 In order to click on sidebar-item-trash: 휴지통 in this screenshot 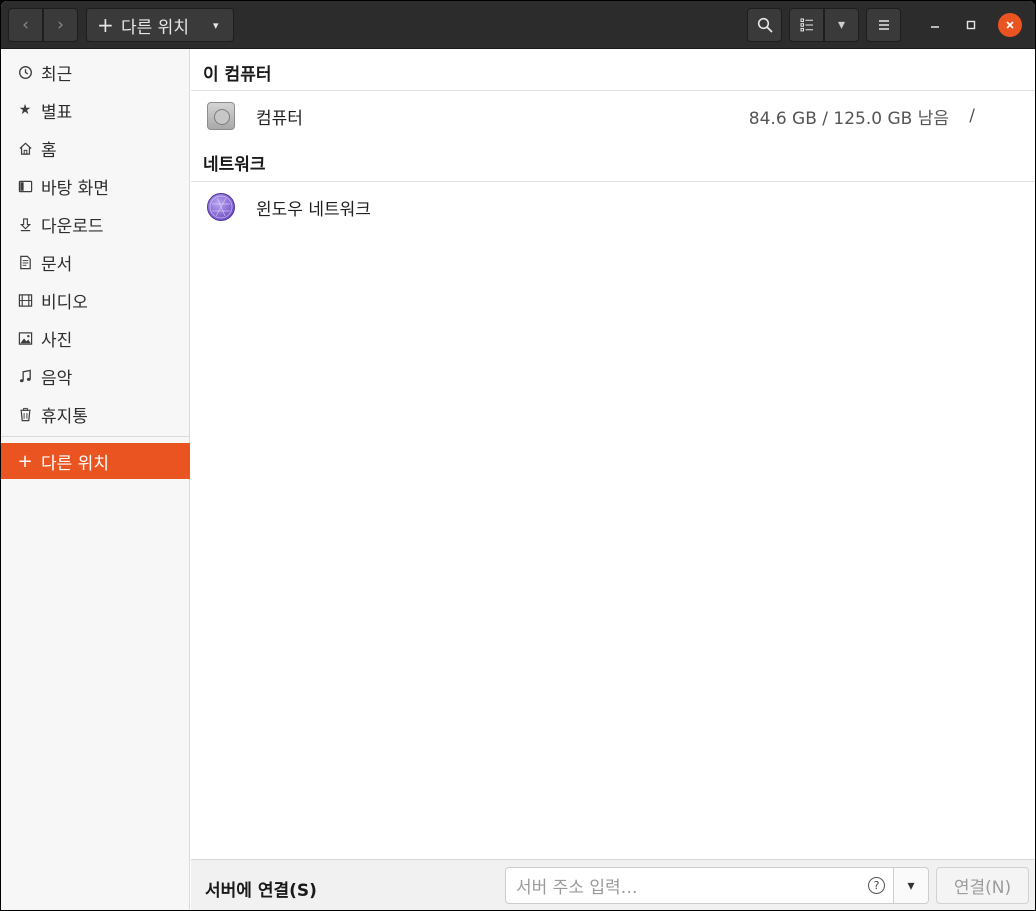, I will do `click(95, 414)`.